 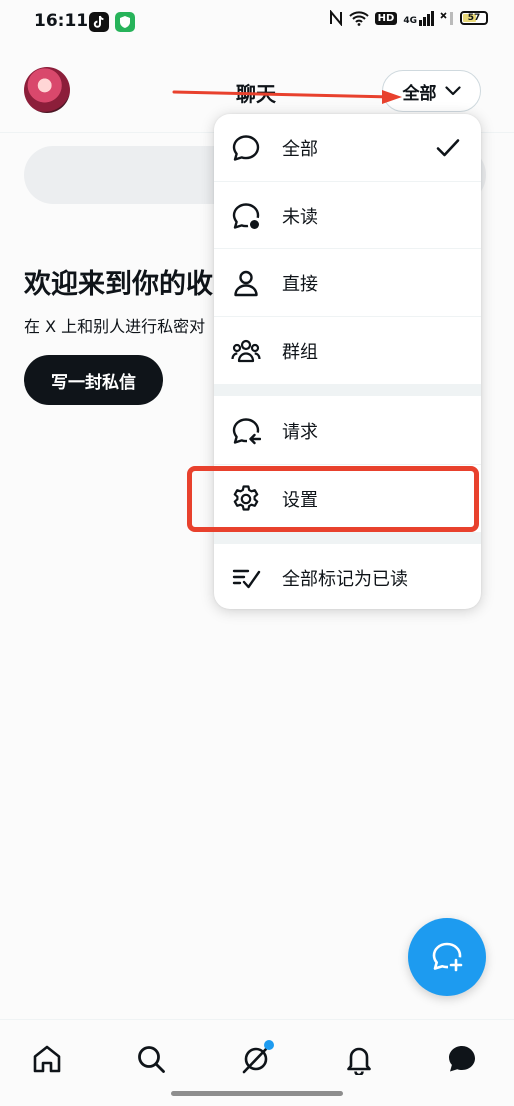 I want to click on new-chat-icon, so click(x=447, y=957).